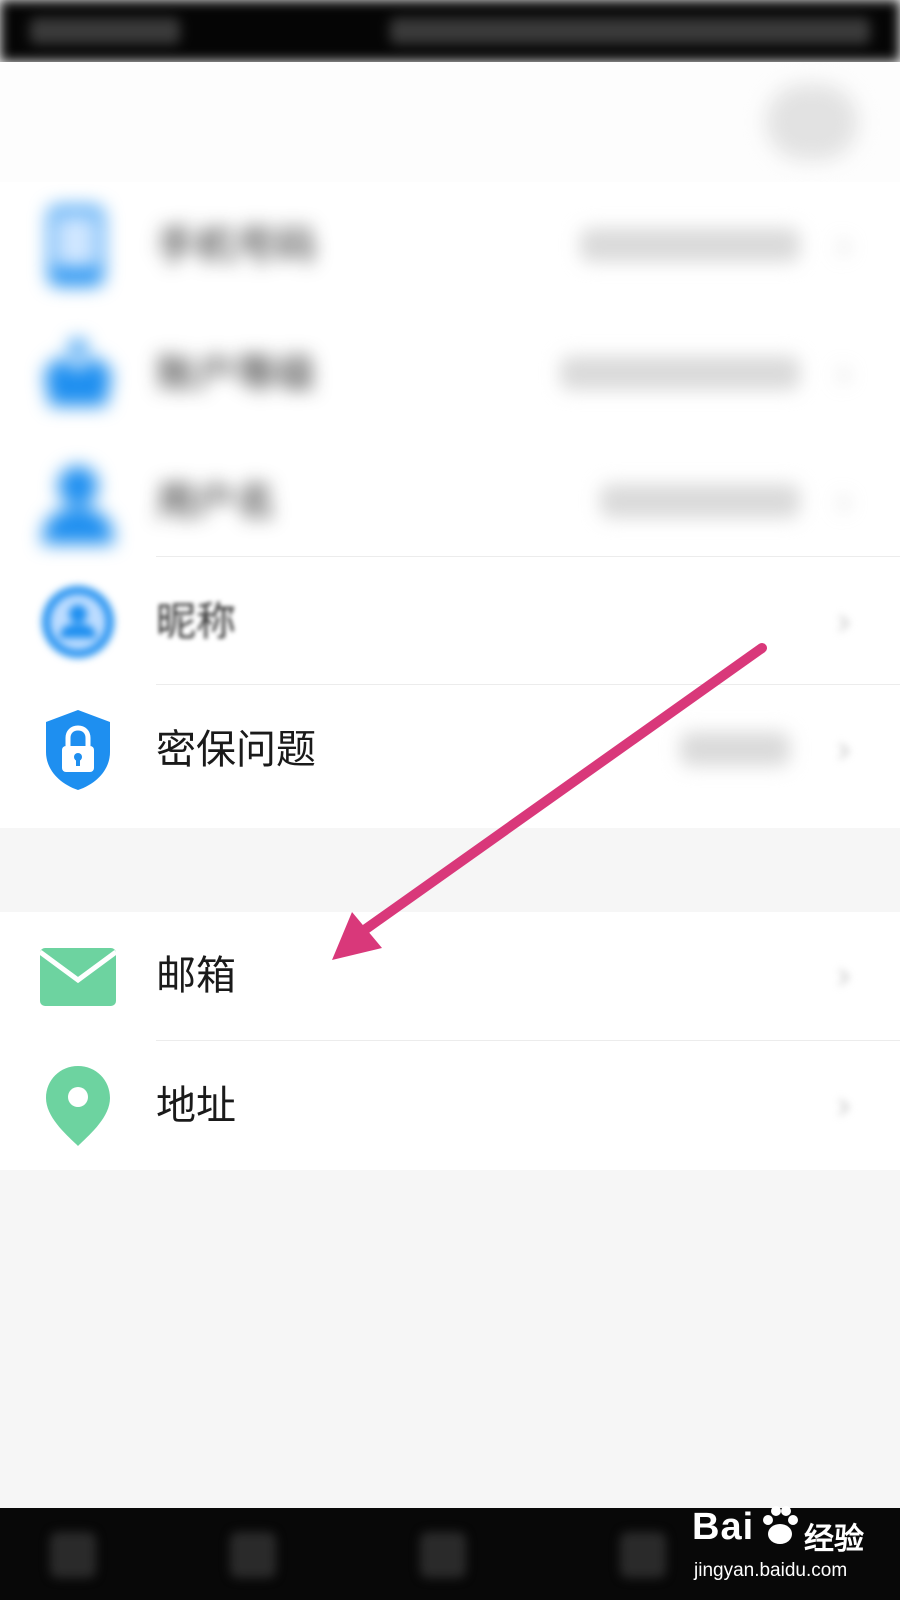 This screenshot has height=1600, width=900. I want to click on menu-row-label: 昵称, so click(196, 622).